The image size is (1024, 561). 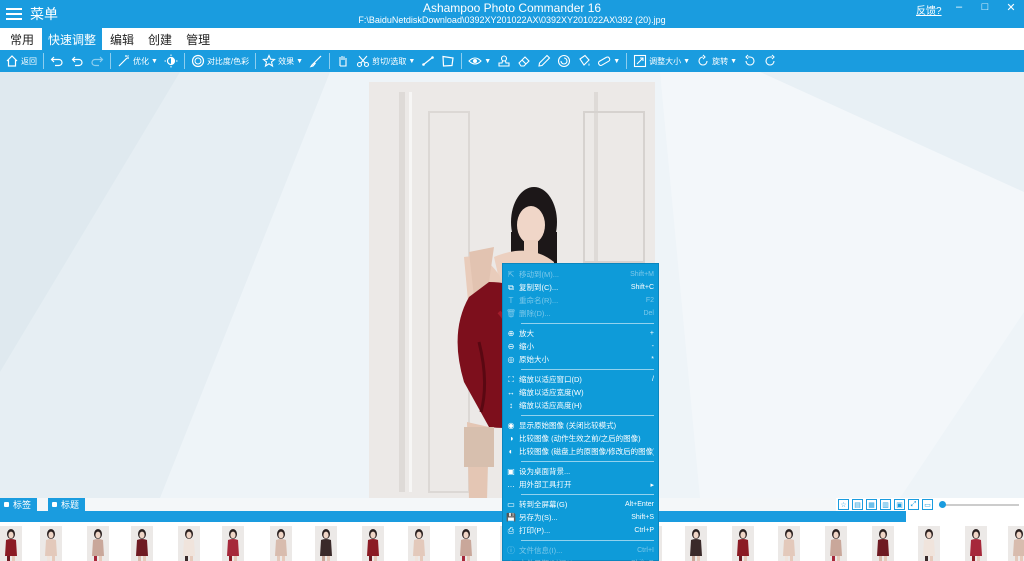 I want to click on context-menu-item: ◑ 比较图像 (动作生效之前/之后的图像), so click(x=580, y=438).